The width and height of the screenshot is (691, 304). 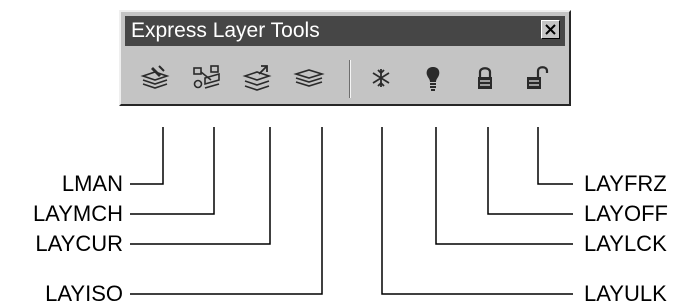 What do you see at coordinates (172, 171) in the screenshot?
I see `leader-laymch` at bounding box center [172, 171].